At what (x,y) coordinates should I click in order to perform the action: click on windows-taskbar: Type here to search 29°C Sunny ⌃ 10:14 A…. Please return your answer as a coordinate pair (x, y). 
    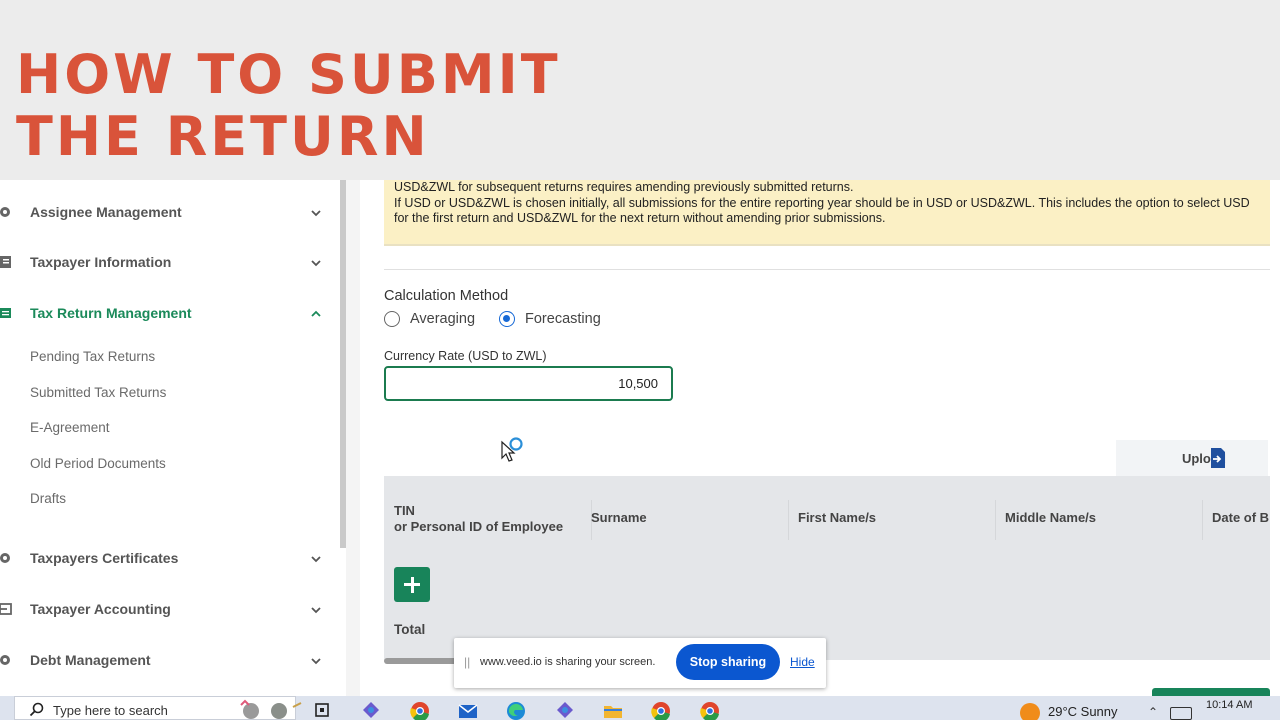
    Looking at the image, I should click on (640, 708).